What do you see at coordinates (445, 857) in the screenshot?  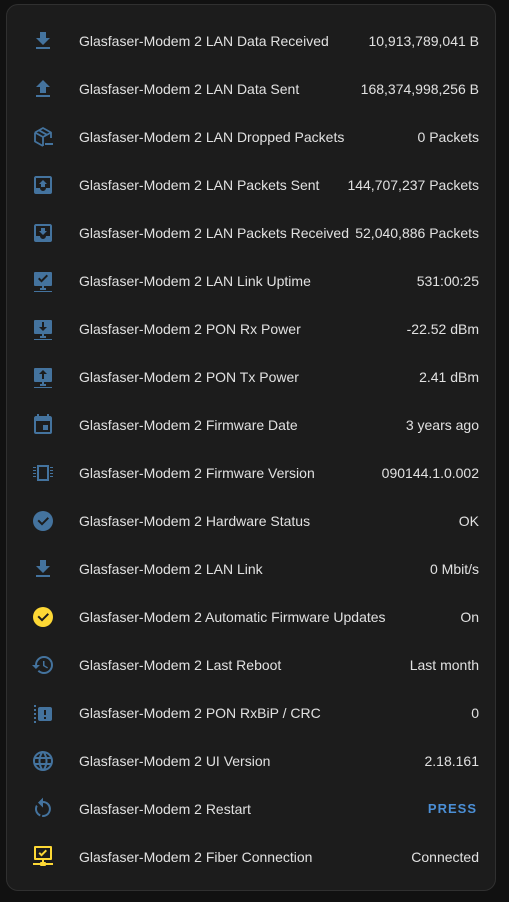 I see `entity-state: Connected` at bounding box center [445, 857].